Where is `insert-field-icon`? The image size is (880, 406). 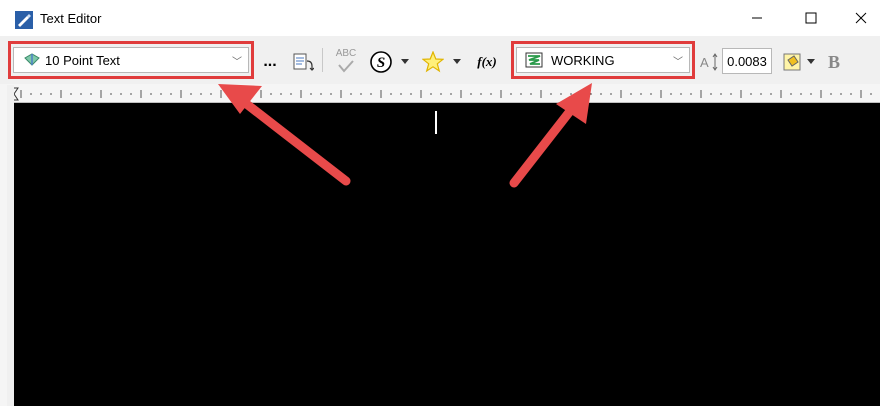
insert-field-icon is located at coordinates (303, 62).